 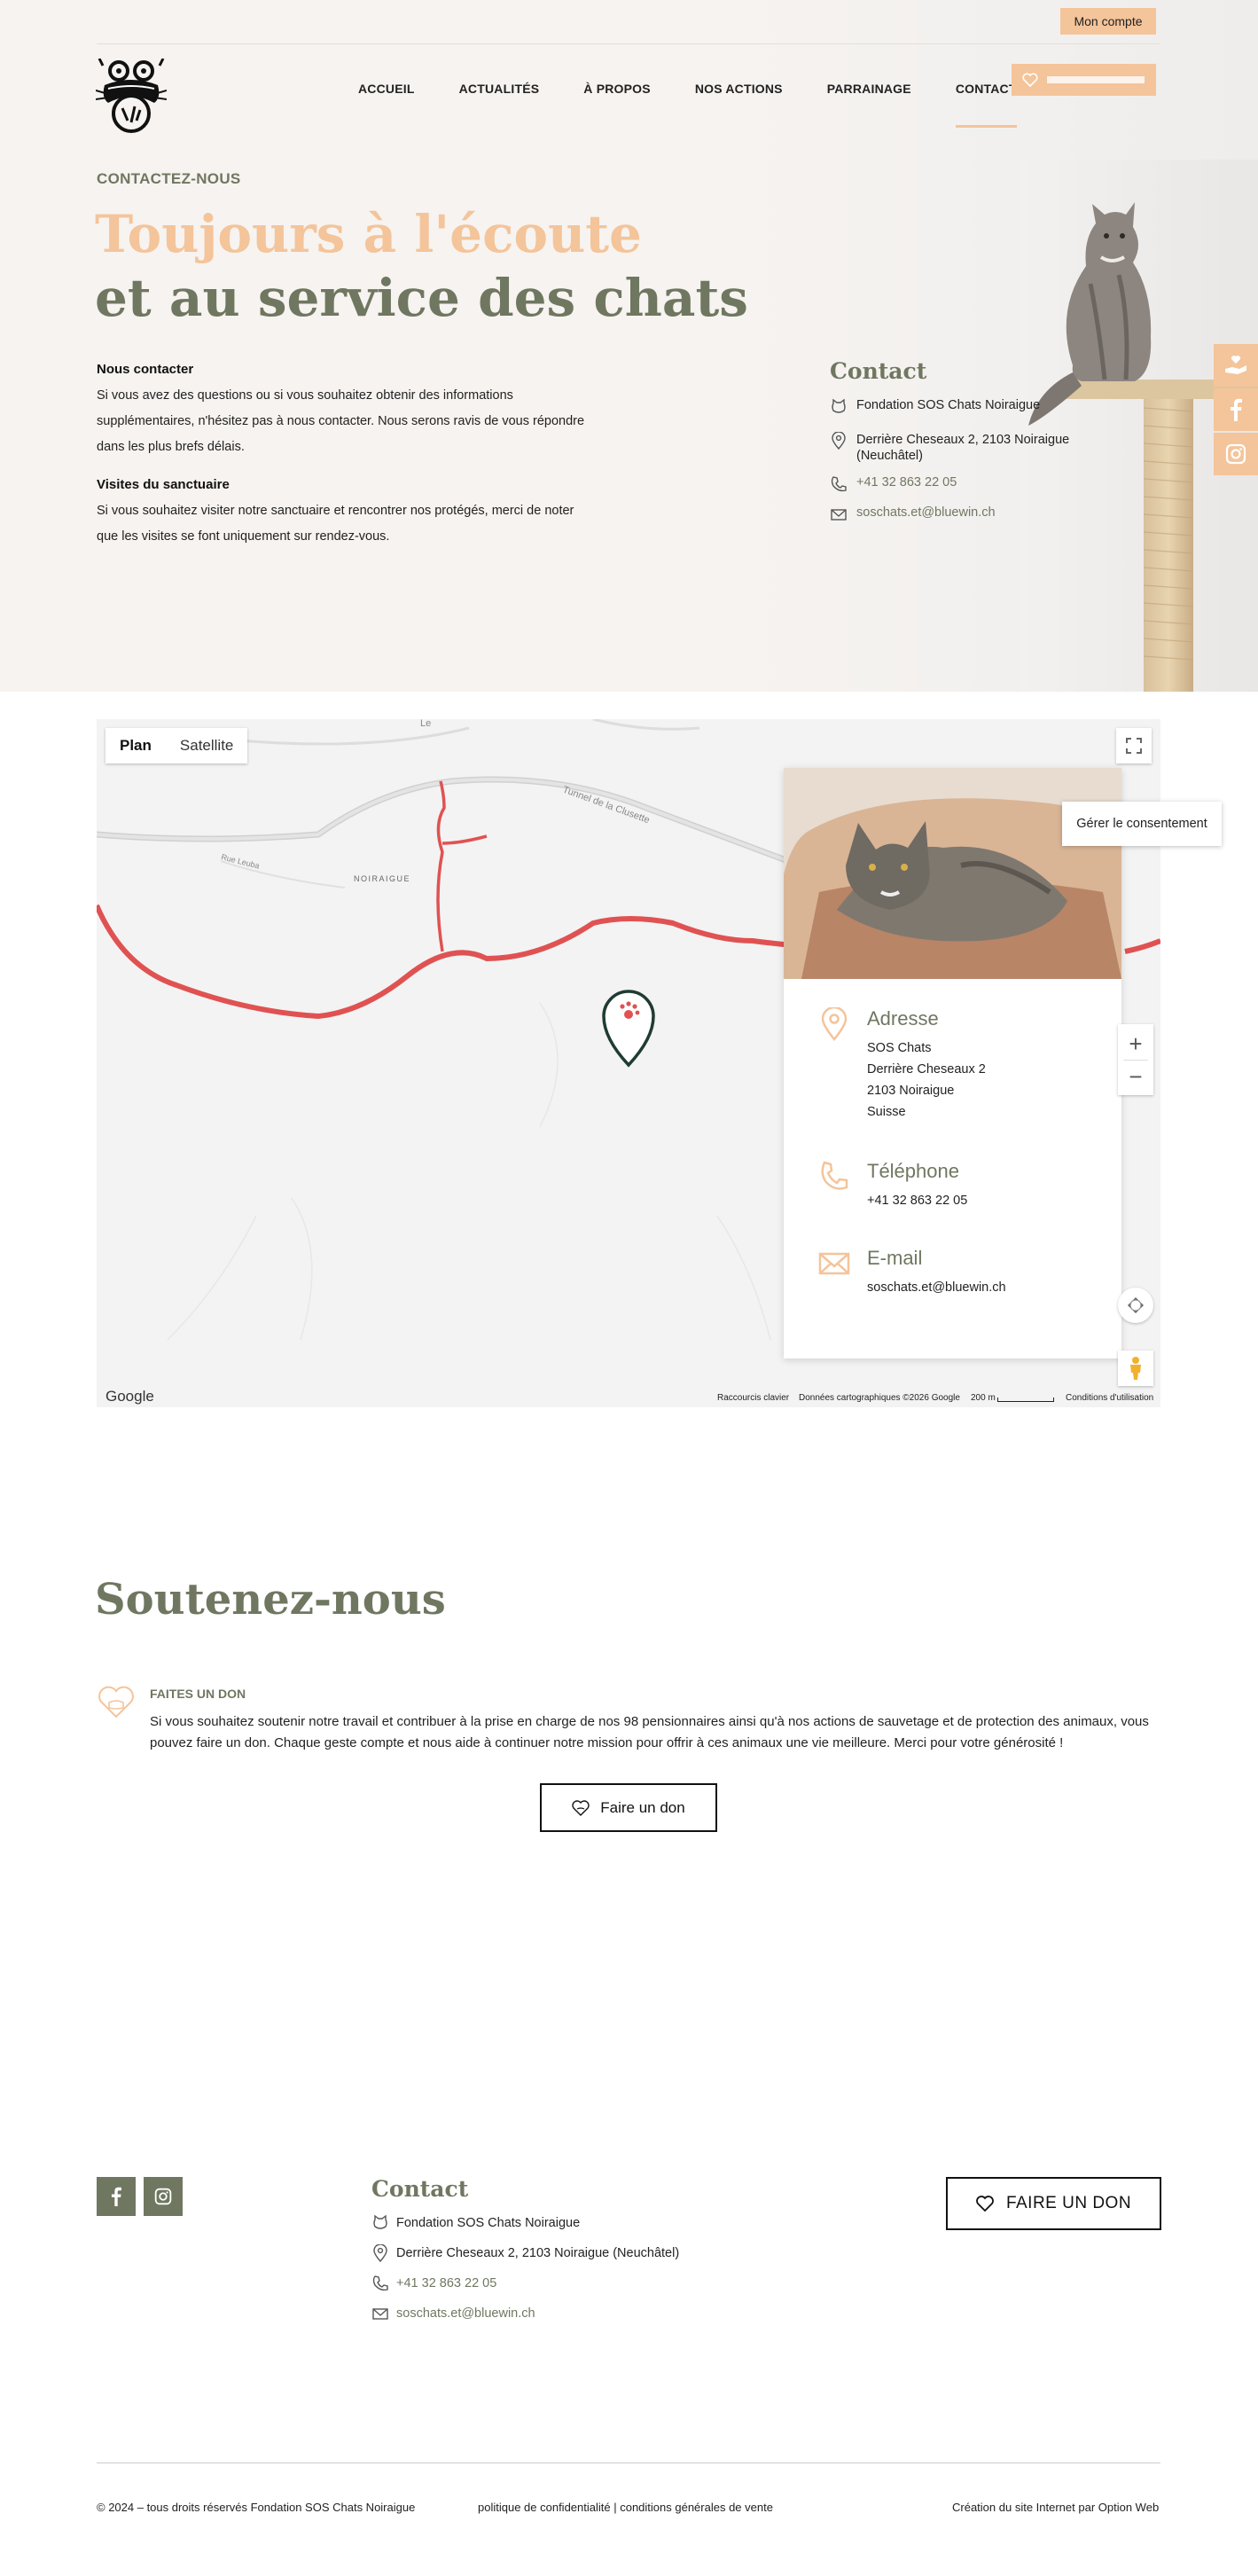 What do you see at coordinates (500, 89) in the screenshot?
I see `nav-actualites: ACTUALITÉS` at bounding box center [500, 89].